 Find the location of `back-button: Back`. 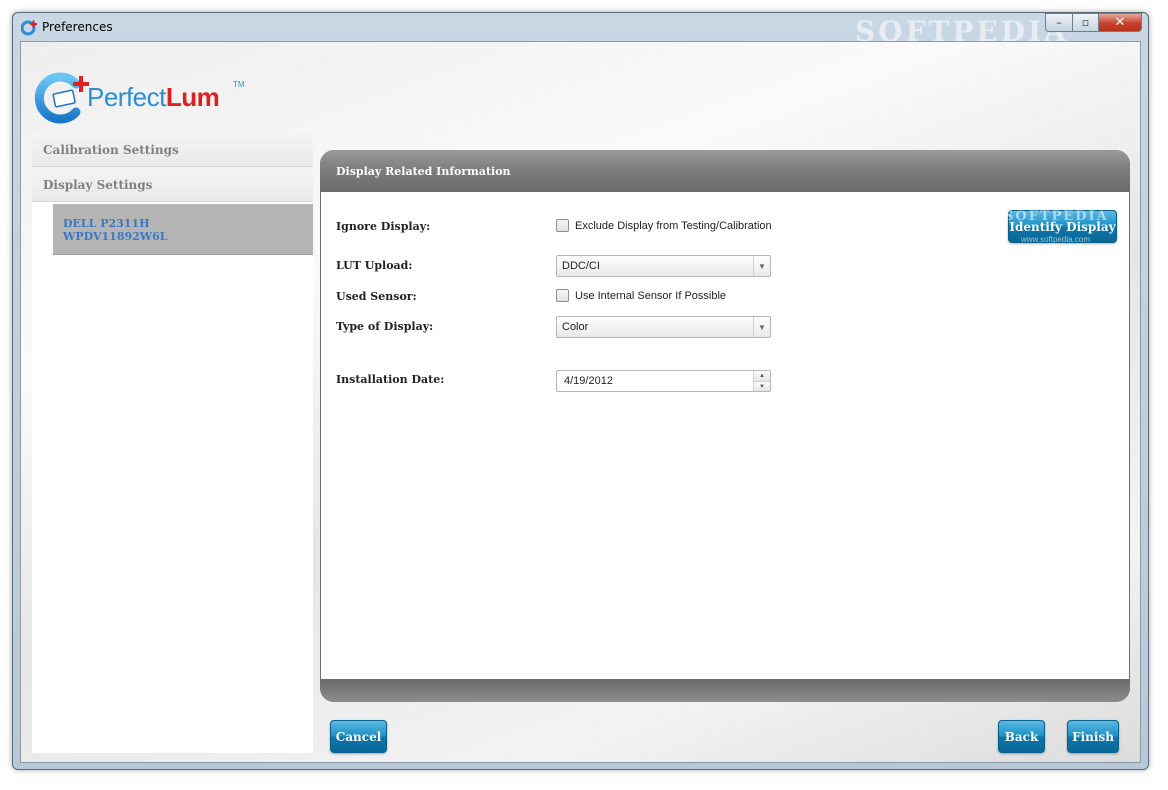

back-button: Back is located at coordinates (1021, 736).